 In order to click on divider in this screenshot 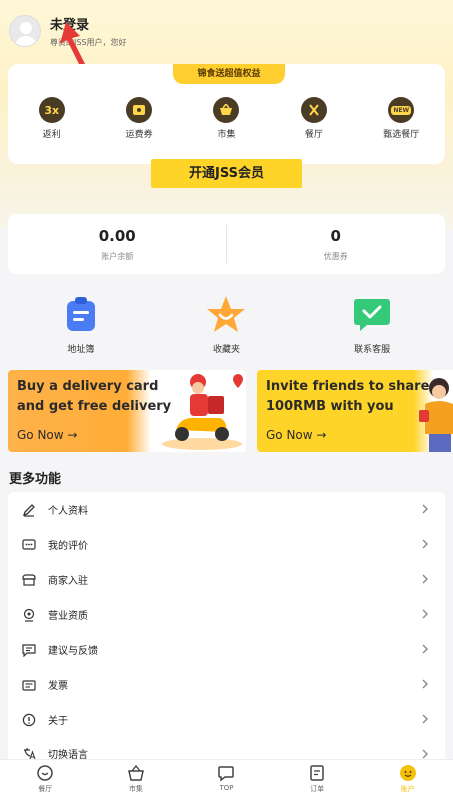, I will do `click(226, 244)`.